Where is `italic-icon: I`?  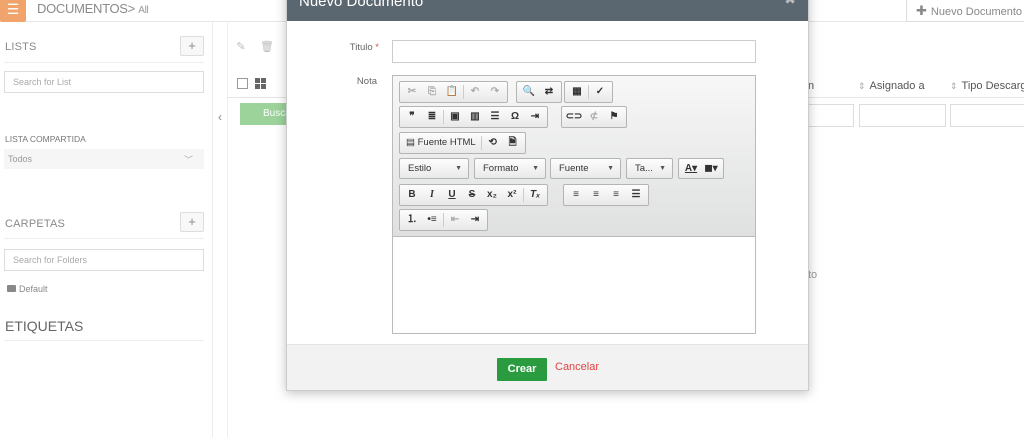 italic-icon: I is located at coordinates (432, 195).